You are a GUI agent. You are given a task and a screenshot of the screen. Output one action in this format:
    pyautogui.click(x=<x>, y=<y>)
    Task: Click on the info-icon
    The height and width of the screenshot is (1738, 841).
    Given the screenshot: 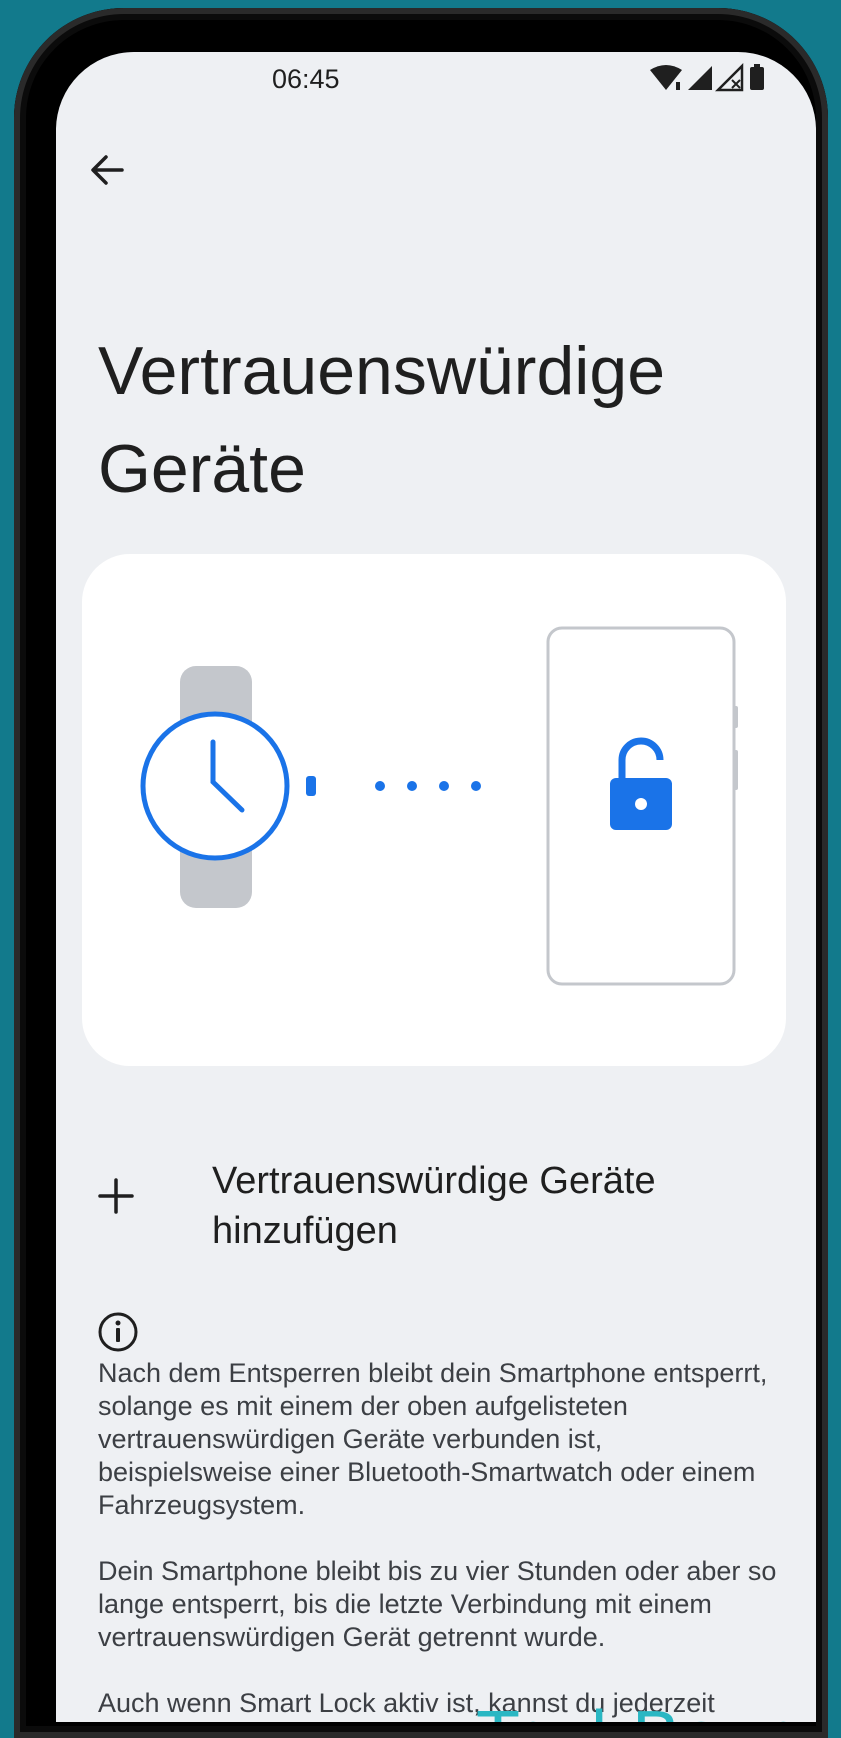 What is the action you would take?
    pyautogui.click(x=118, y=1332)
    